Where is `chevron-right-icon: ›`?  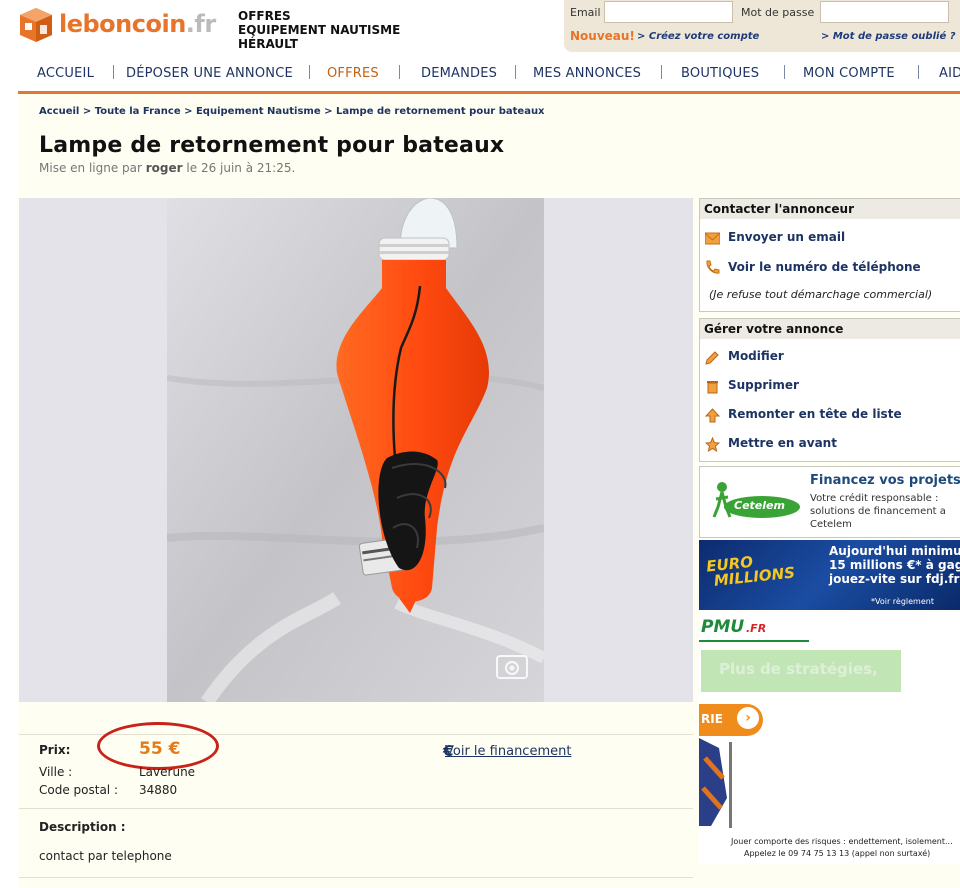
chevron-right-icon: › is located at coordinates (748, 718).